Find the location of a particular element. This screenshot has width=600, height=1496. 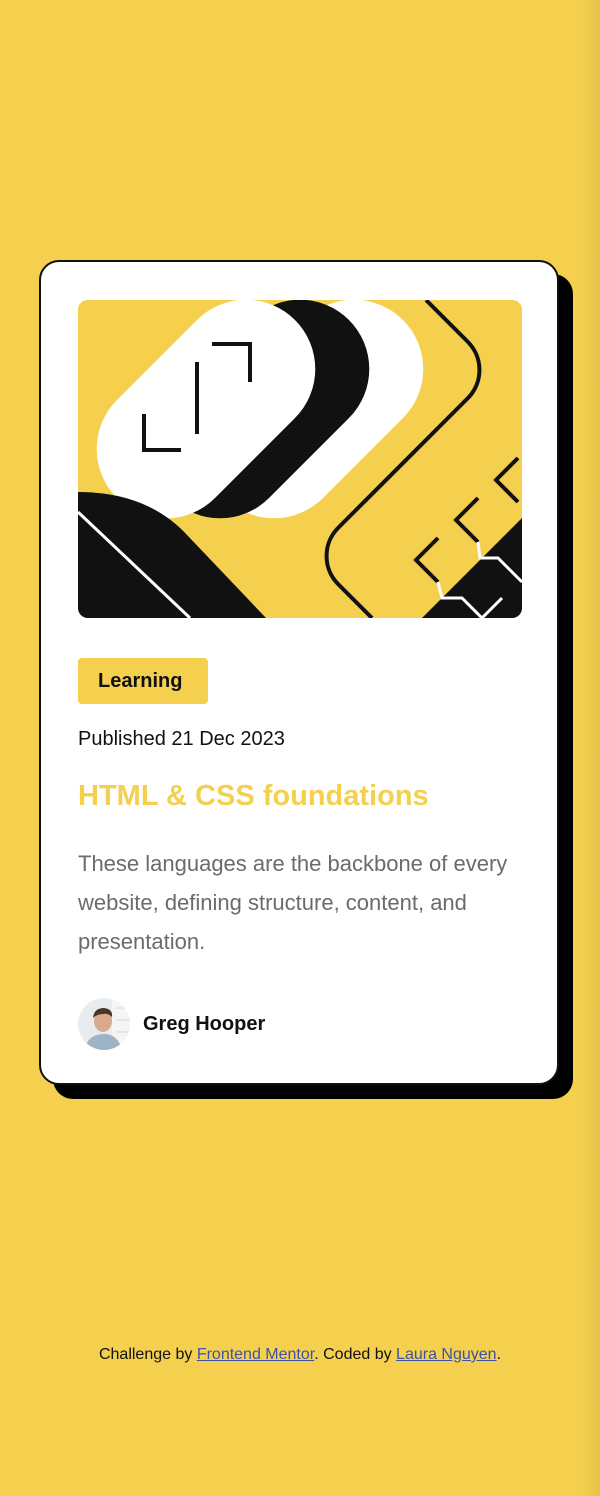

author-link: Laura Nguyen is located at coordinates (446, 1354).